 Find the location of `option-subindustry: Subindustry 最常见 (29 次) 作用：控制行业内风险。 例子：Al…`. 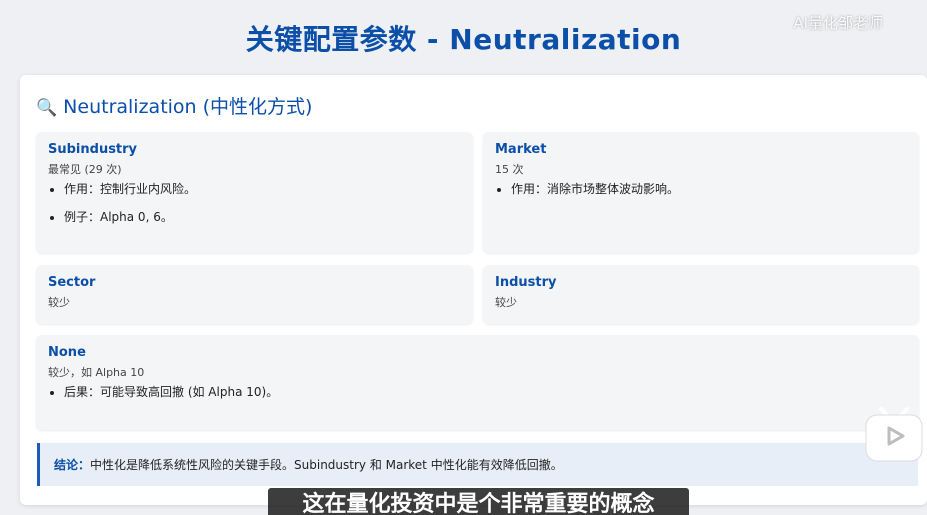

option-subindustry: Subindustry 最常见 (29 次) 作用：控制行业内风险。 例子：Al… is located at coordinates (254, 192).